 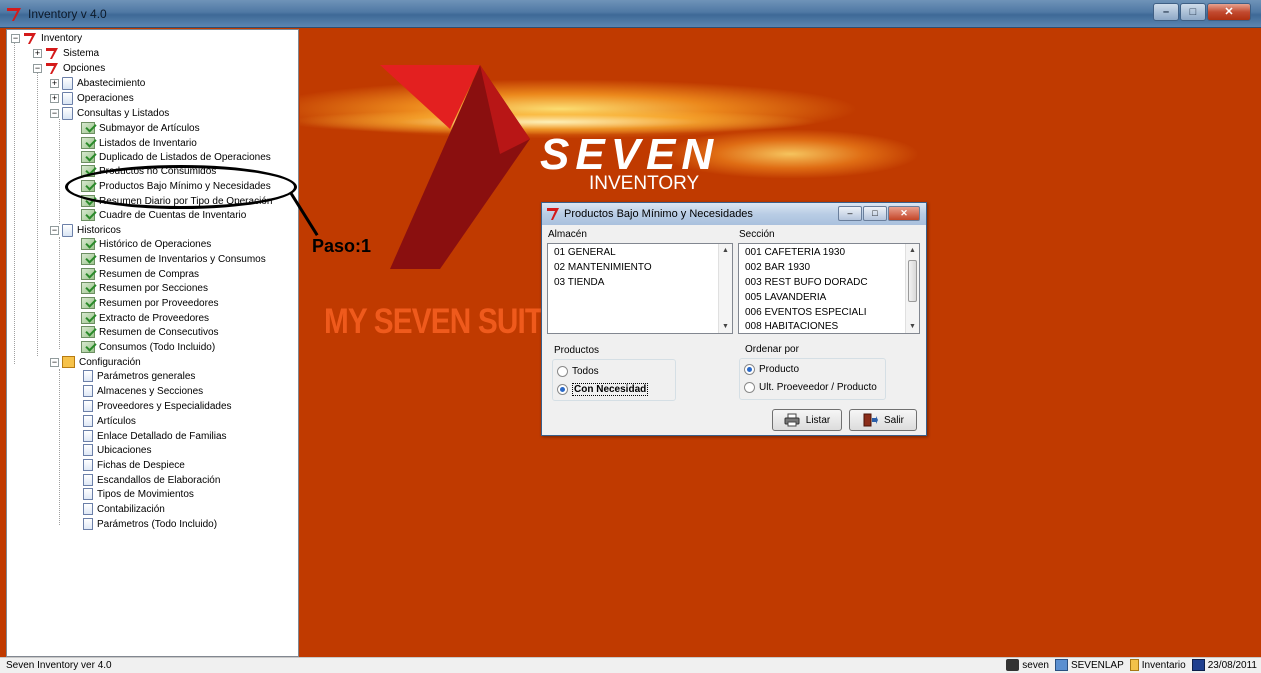 I want to click on almacen-label: Almacén, so click(x=567, y=234).